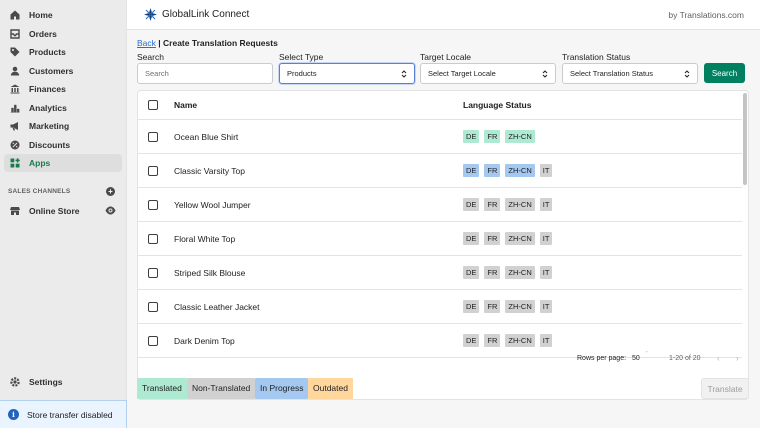 The height and width of the screenshot is (428, 760). I want to click on table-row: Ocean Blue Shirt DE FR ZH-CN, so click(440, 137).